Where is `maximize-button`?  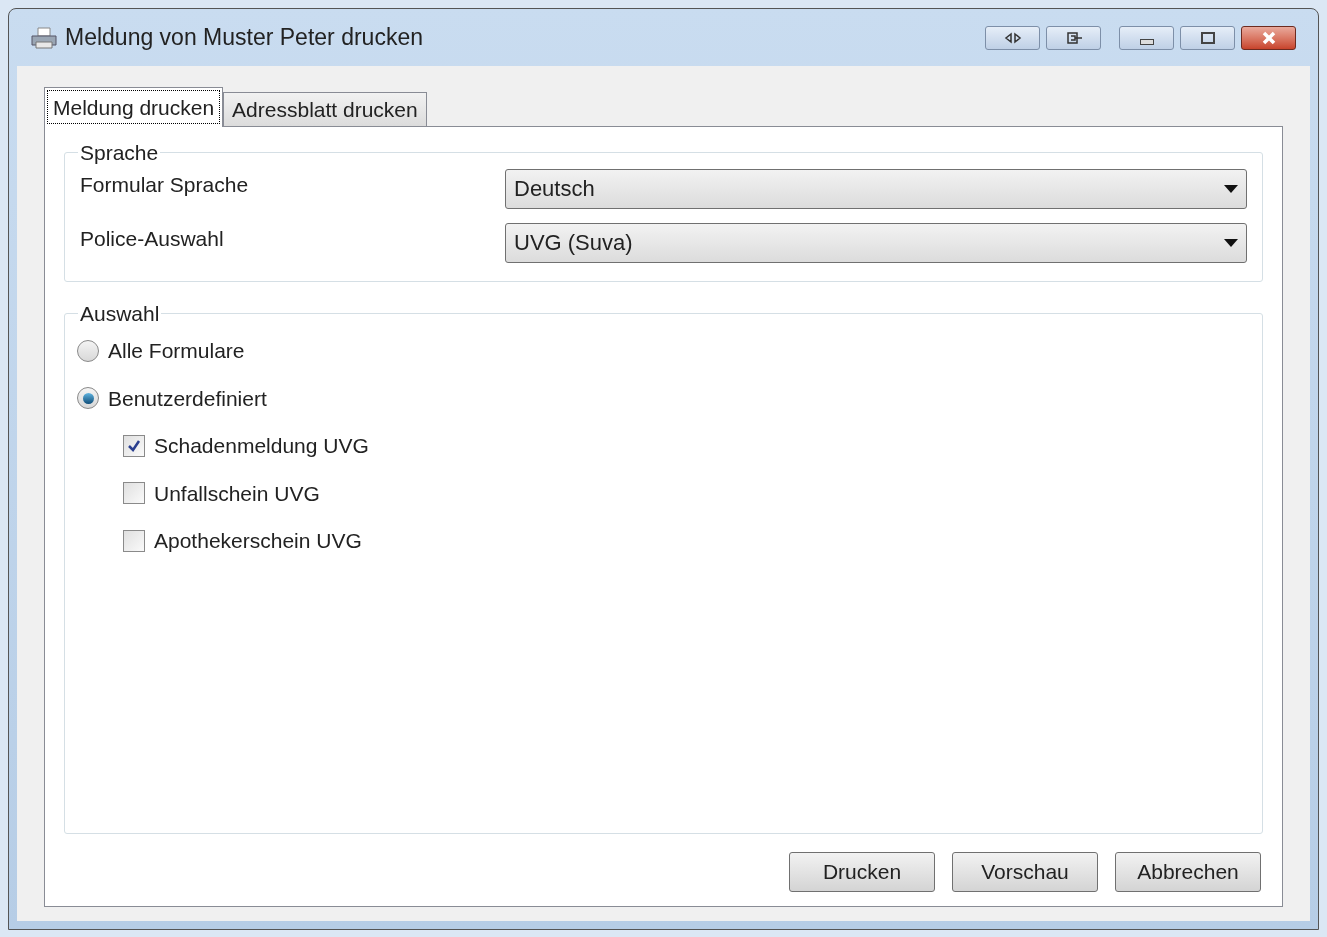 maximize-button is located at coordinates (1207, 37).